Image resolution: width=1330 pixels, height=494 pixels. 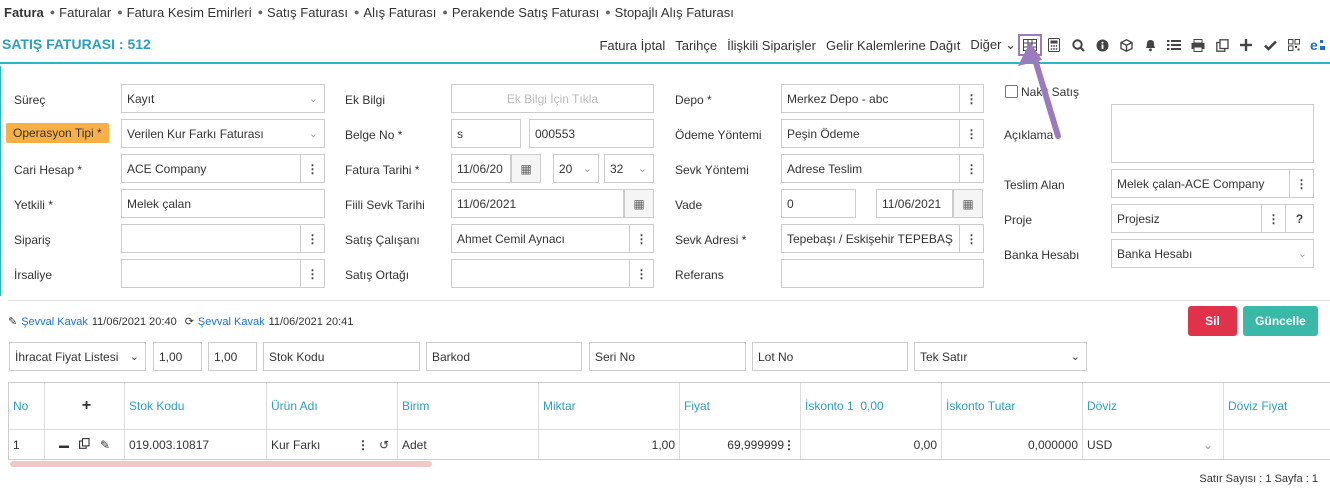 I want to click on header-urun-adi: Ürün Adı, so click(x=332, y=406).